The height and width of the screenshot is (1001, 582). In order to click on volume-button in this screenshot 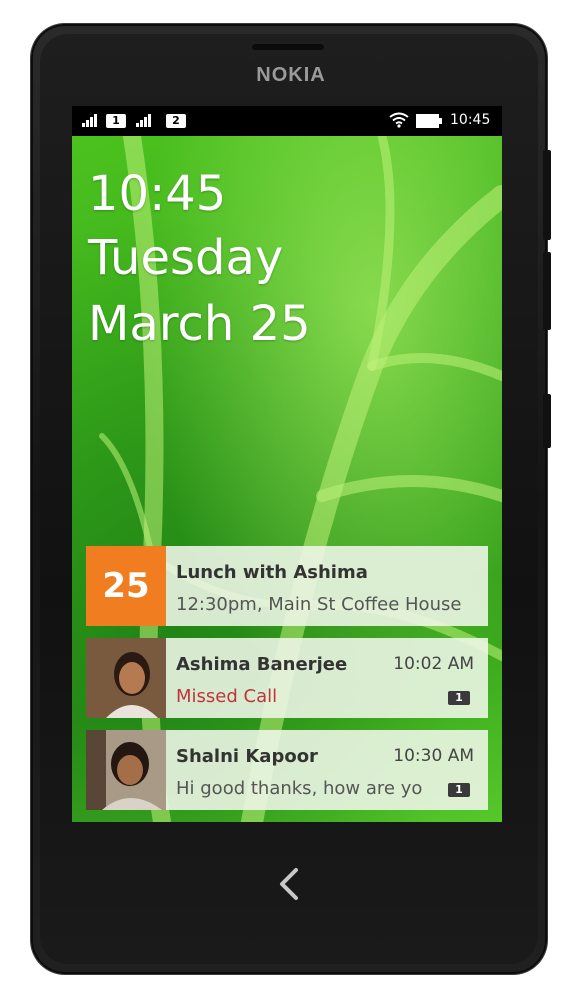, I will do `click(547, 195)`.